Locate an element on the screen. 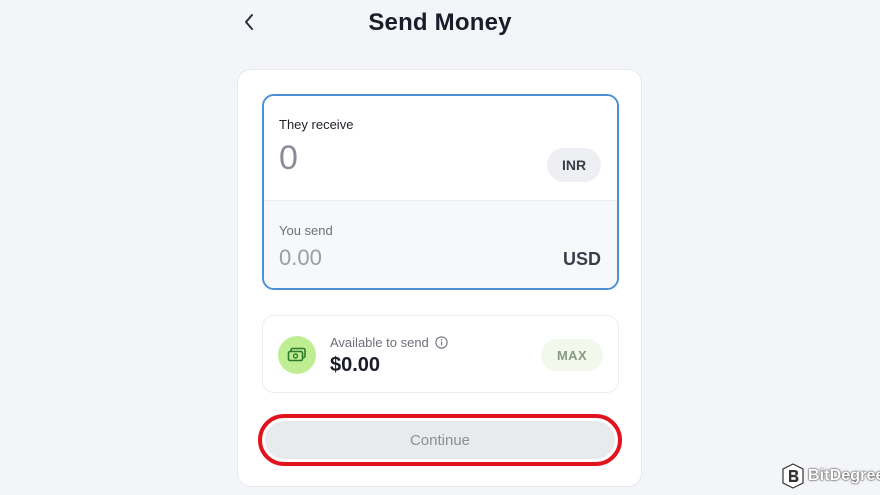 This screenshot has width=880, height=495. max-button: MAX is located at coordinates (572, 355).